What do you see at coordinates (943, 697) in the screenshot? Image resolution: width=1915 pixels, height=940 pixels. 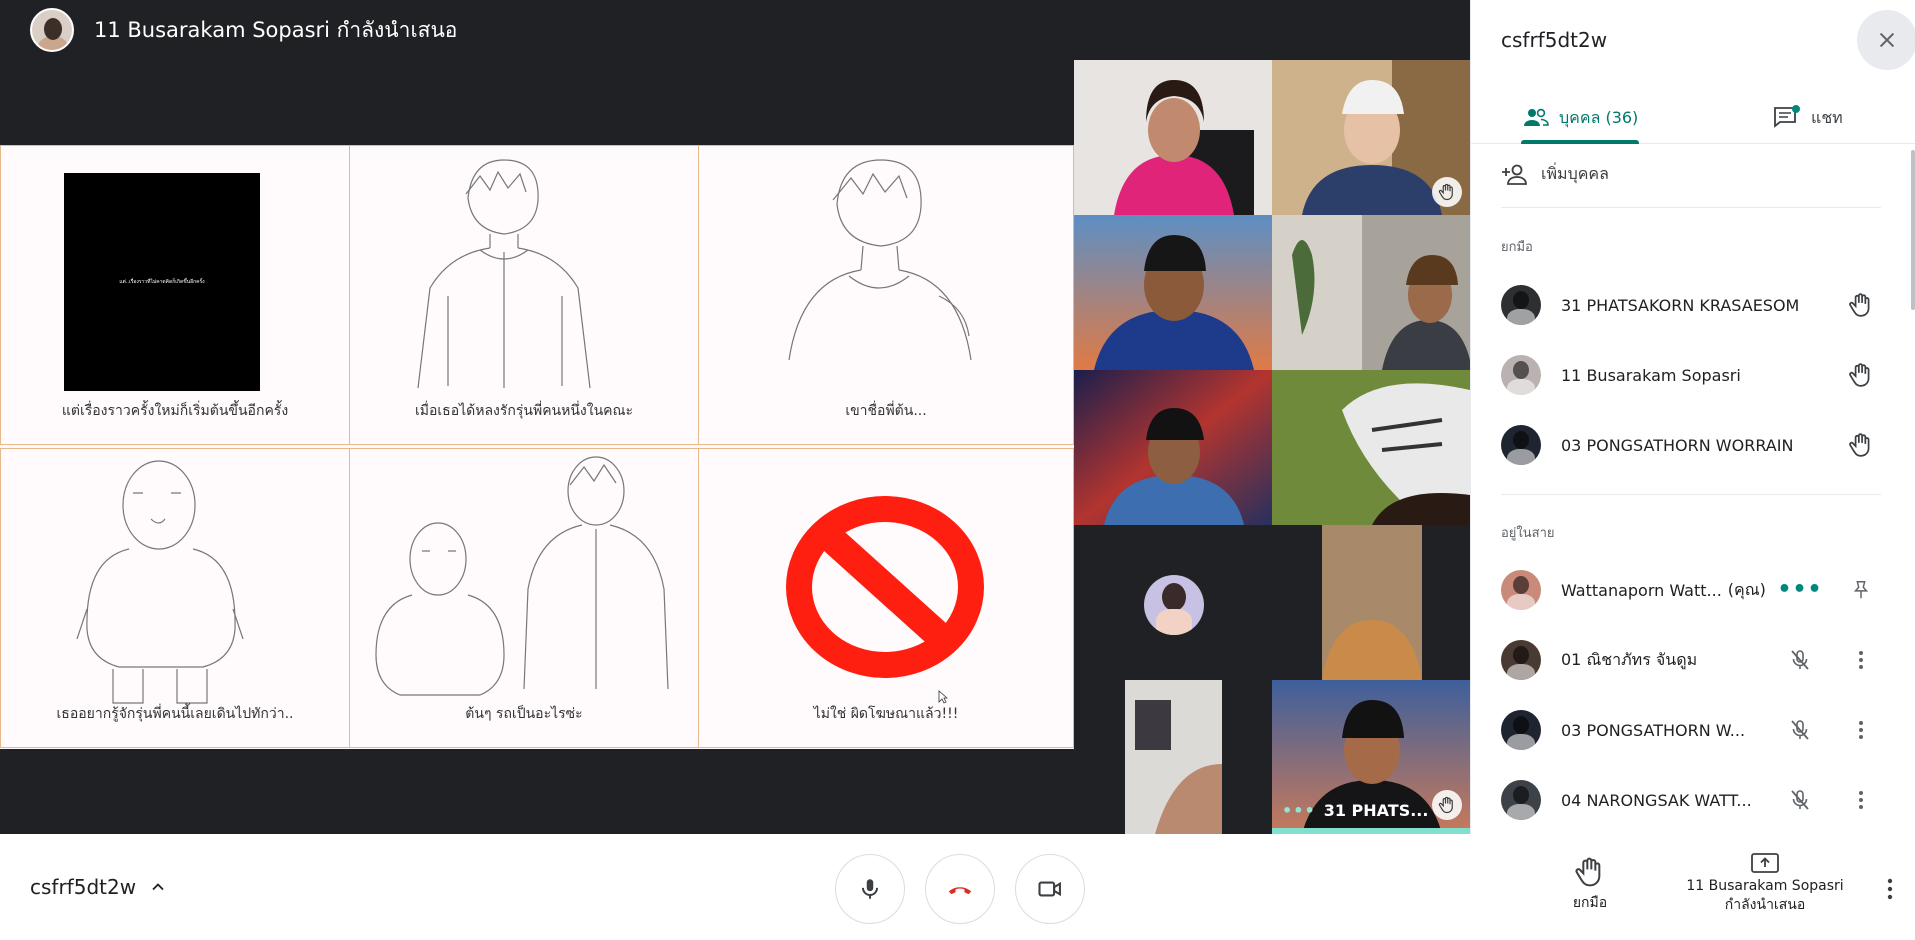 I see `mouse-cursor-icon` at bounding box center [943, 697].